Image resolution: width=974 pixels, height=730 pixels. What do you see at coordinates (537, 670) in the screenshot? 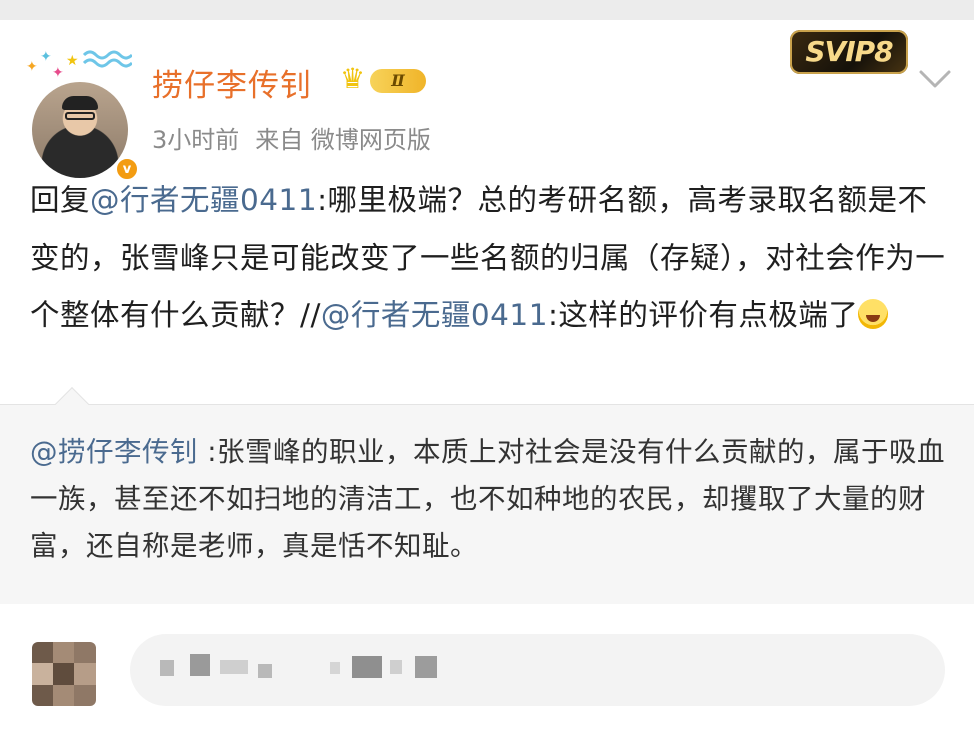
I see `comment-input` at bounding box center [537, 670].